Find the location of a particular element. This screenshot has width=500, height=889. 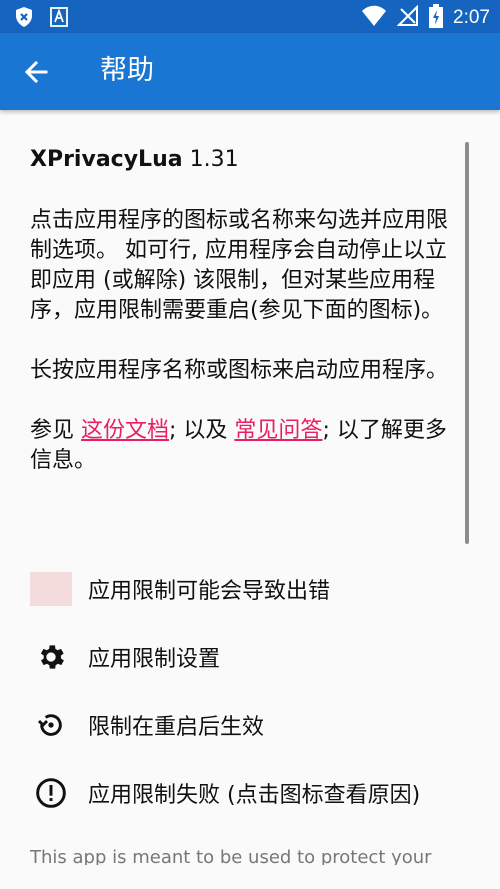

back-button is located at coordinates (37, 72).